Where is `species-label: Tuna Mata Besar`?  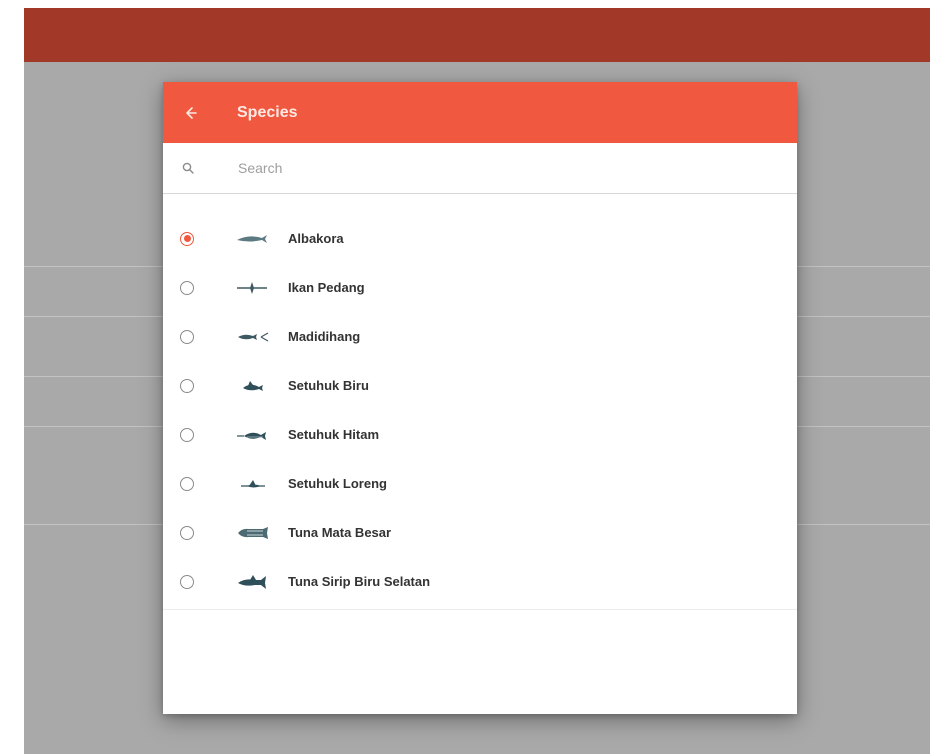 species-label: Tuna Mata Besar is located at coordinates (340, 532).